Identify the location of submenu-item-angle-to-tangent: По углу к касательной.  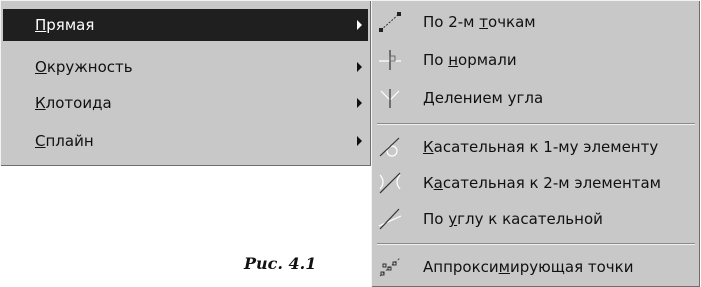
(535, 219).